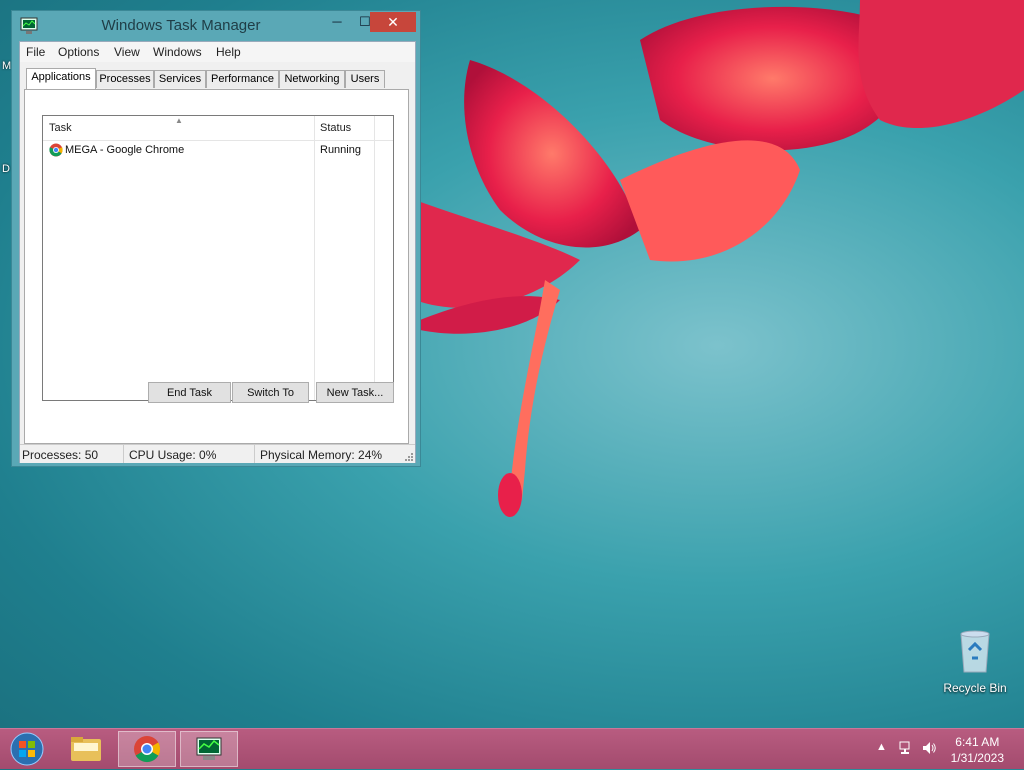 This screenshot has height=770, width=1024. Describe the element at coordinates (977, 742) in the screenshot. I see `clock-time: 6:41 AM` at that location.